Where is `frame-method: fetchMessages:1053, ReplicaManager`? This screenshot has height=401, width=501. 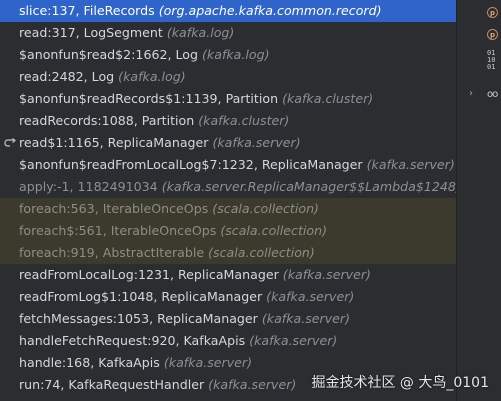 frame-method: fetchMessages:1053, ReplicaManager is located at coordinates (138, 318).